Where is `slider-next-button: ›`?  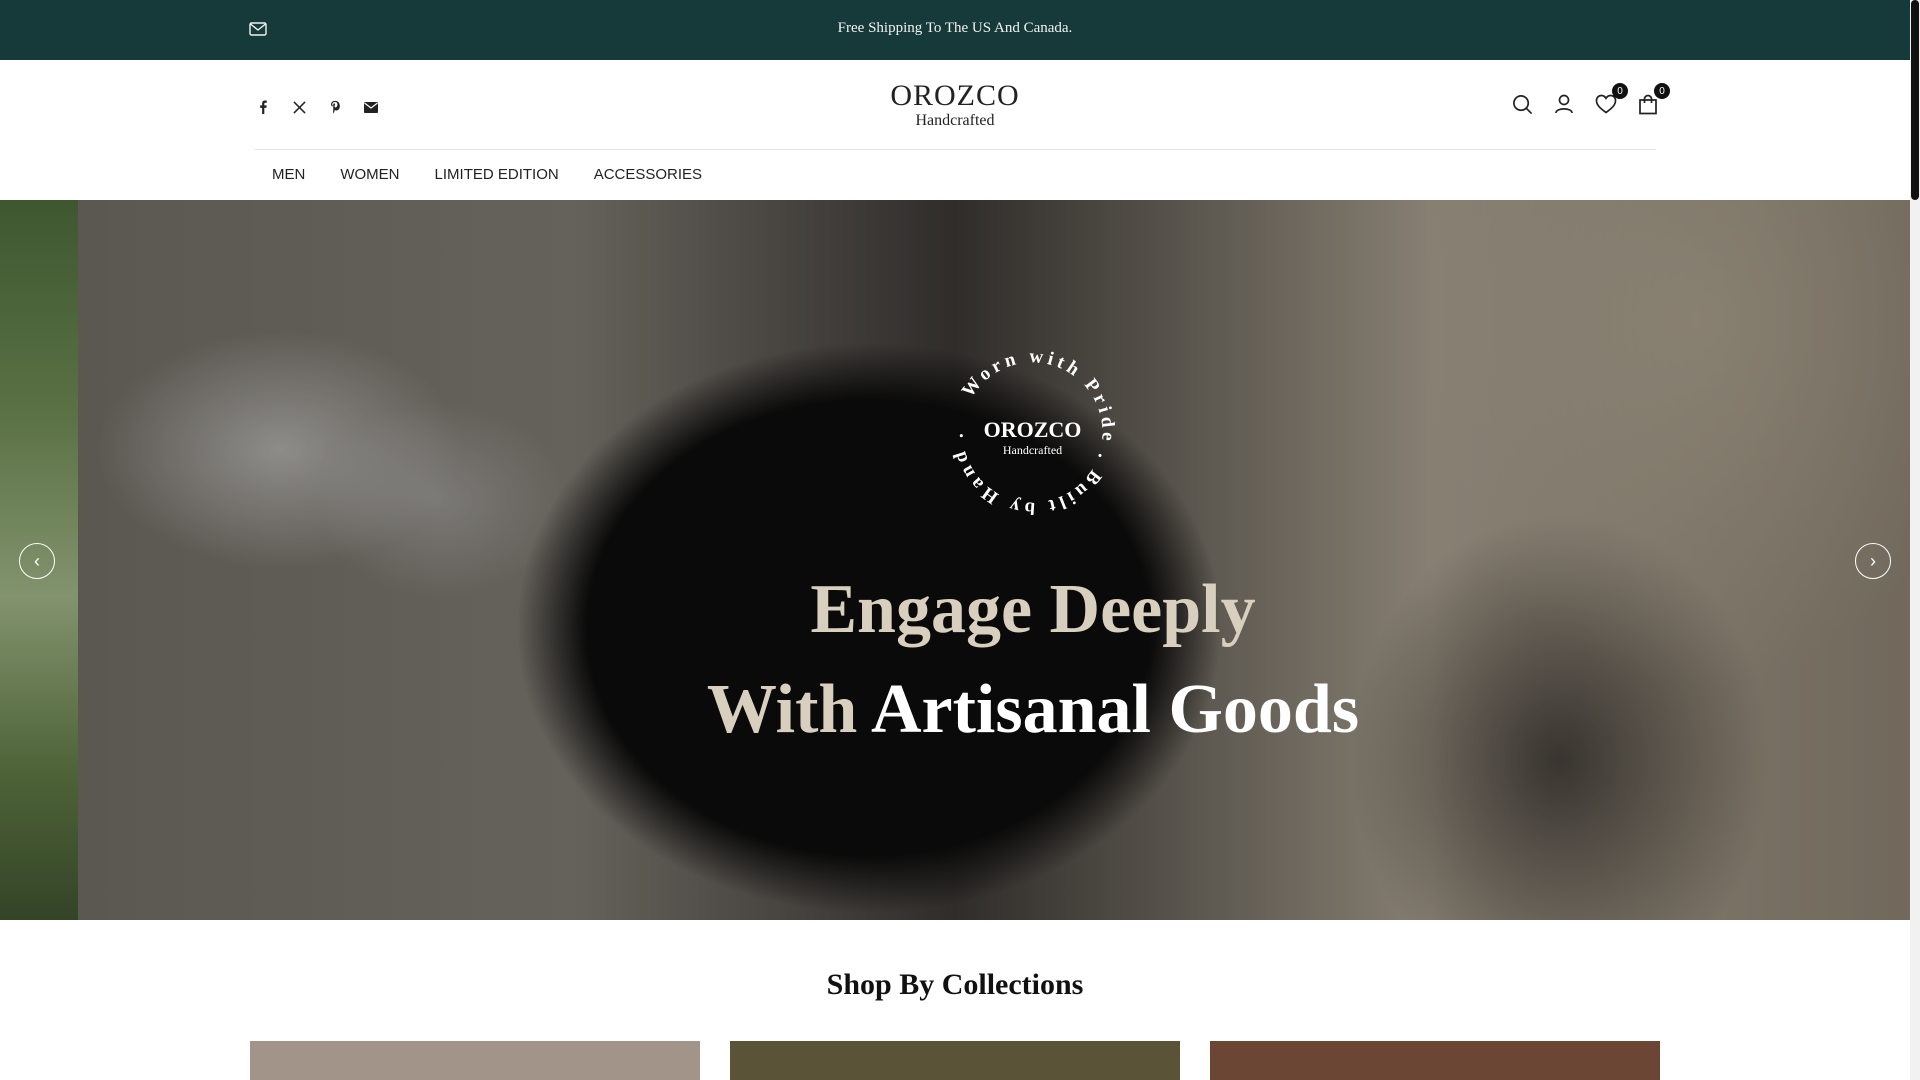
slider-next-button: › is located at coordinates (1873, 561).